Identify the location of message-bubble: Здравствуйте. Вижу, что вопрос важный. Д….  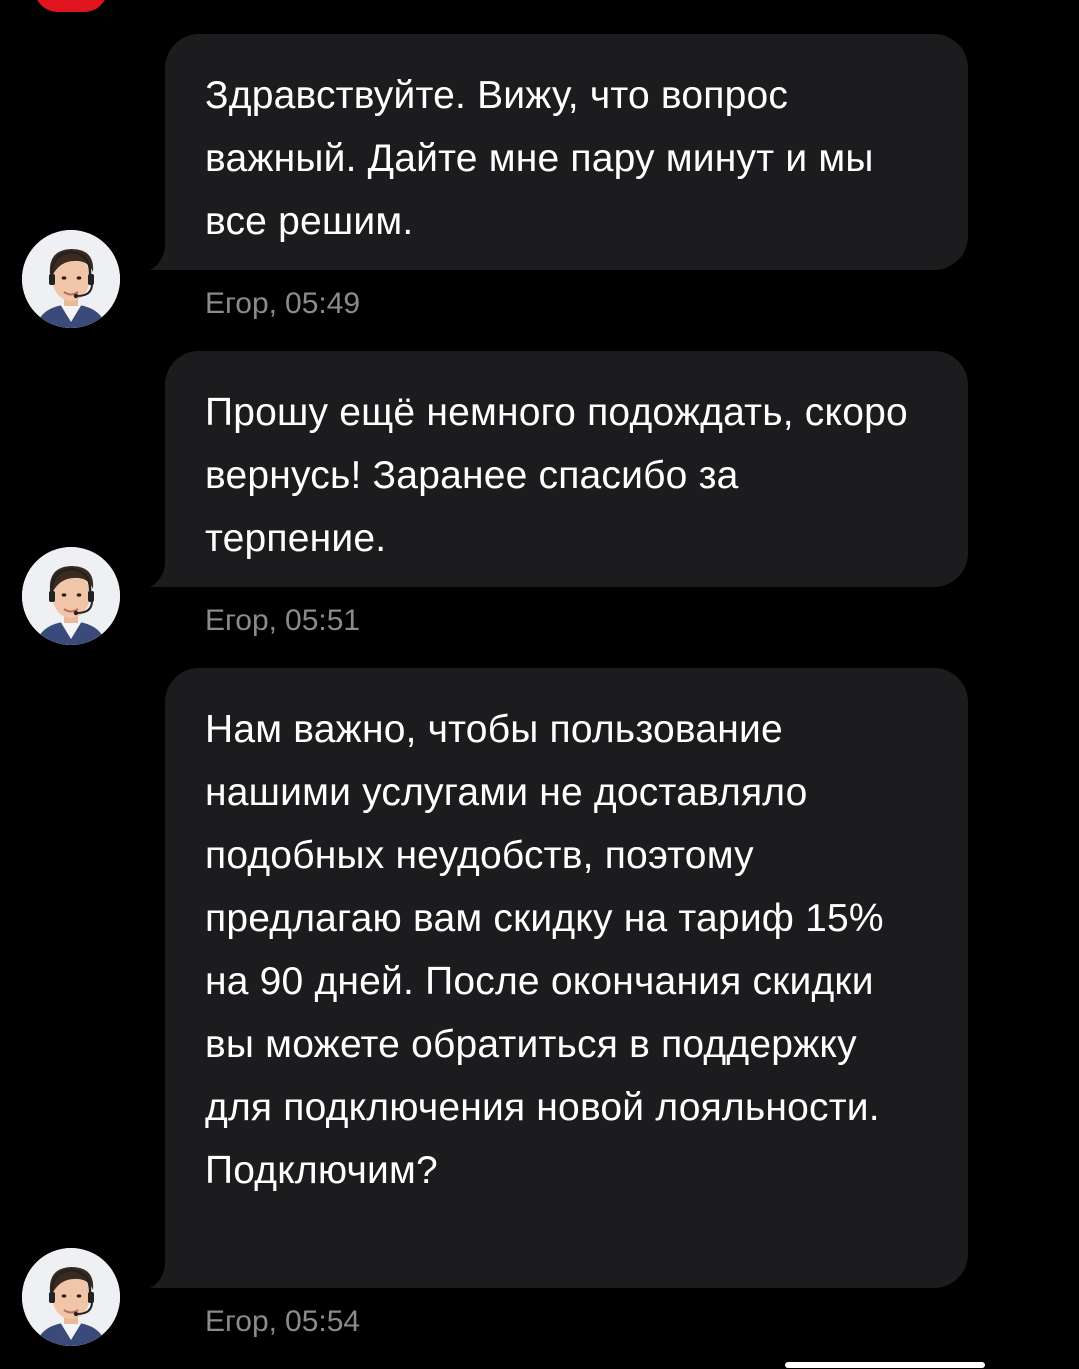
(566, 152).